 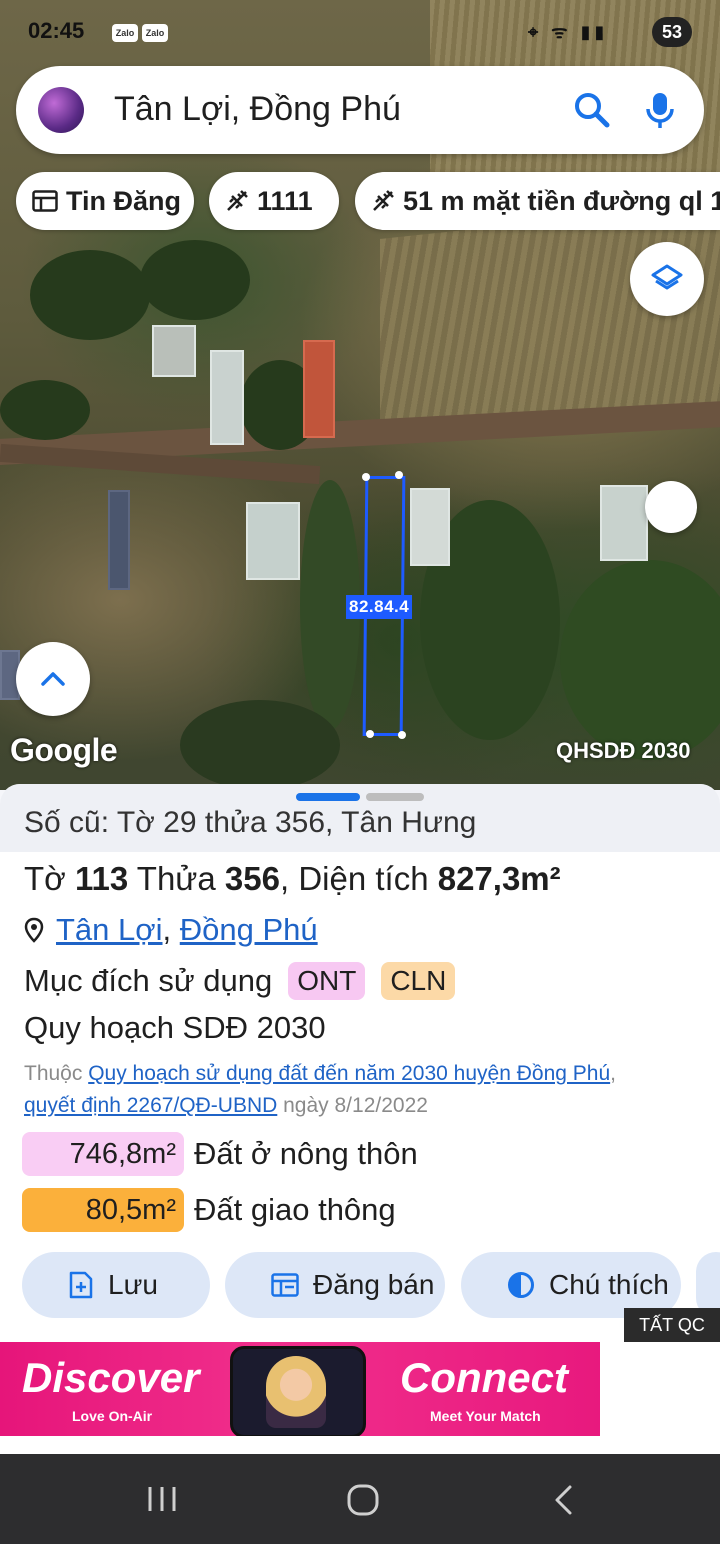 What do you see at coordinates (592, 110) in the screenshot?
I see `search-icon` at bounding box center [592, 110].